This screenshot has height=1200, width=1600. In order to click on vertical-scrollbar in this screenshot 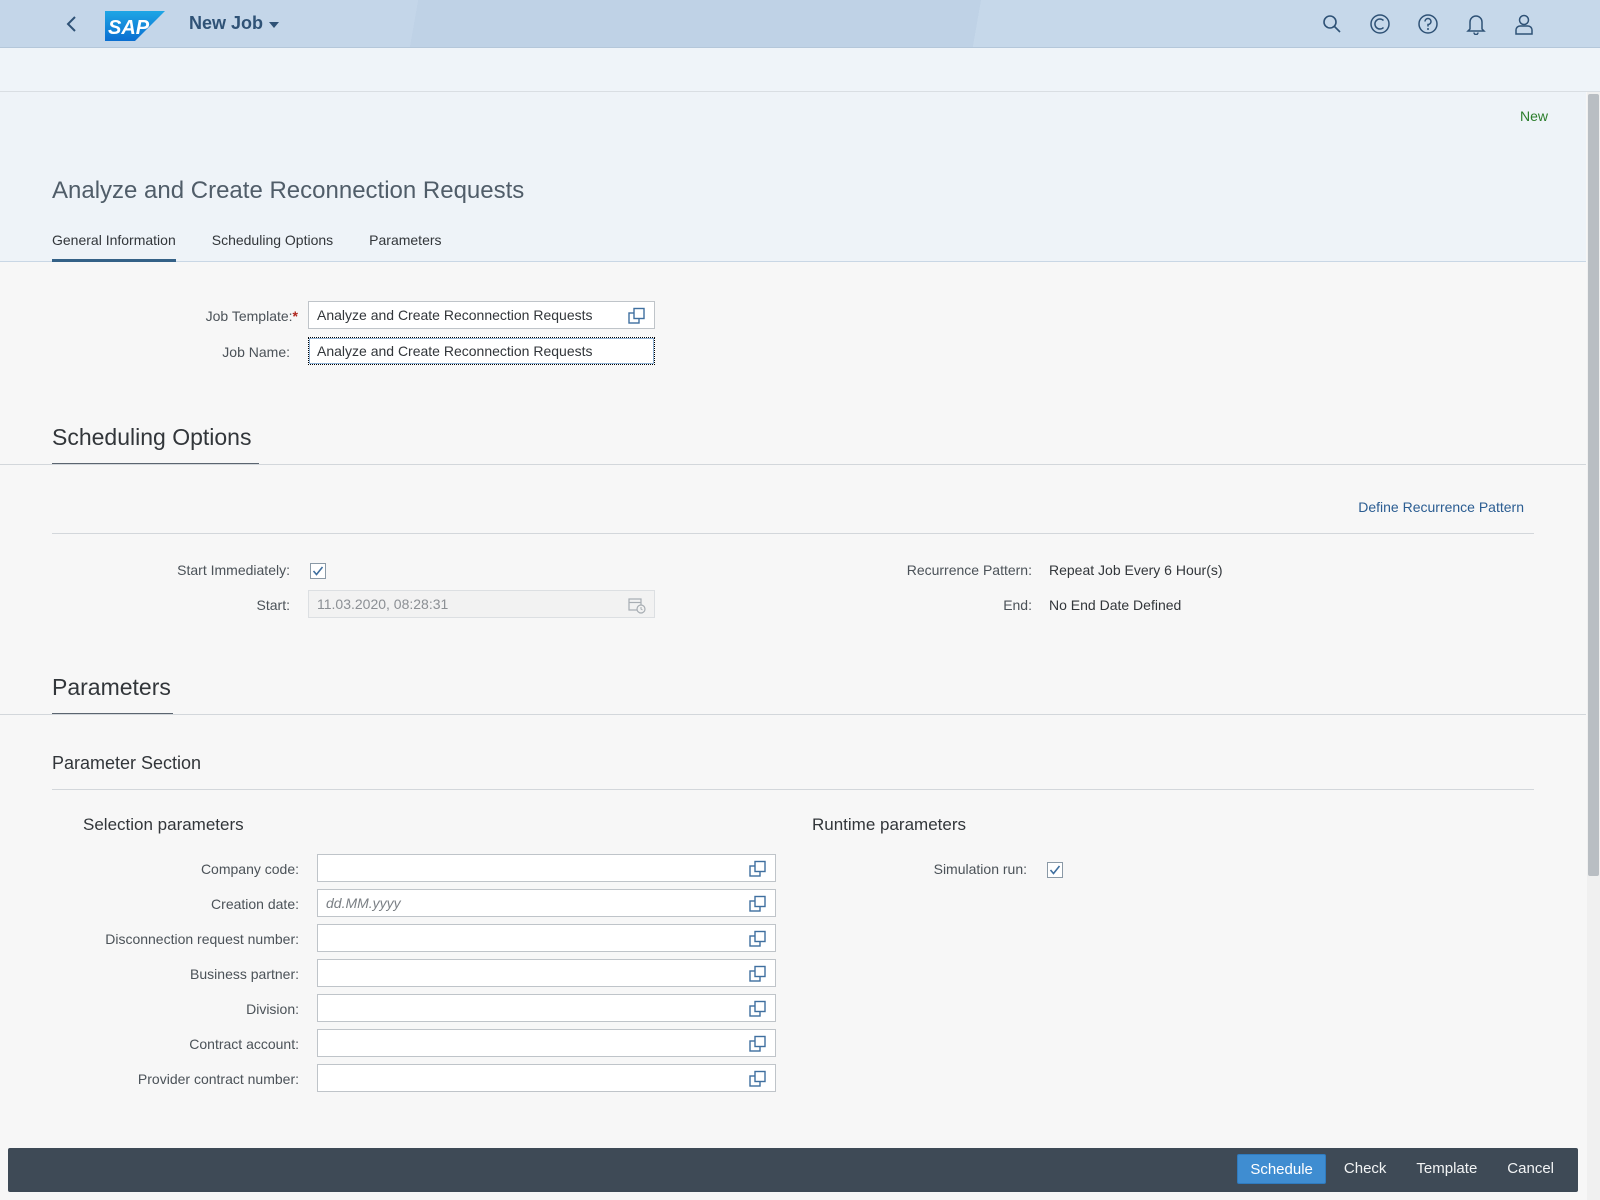, I will do `click(1593, 646)`.